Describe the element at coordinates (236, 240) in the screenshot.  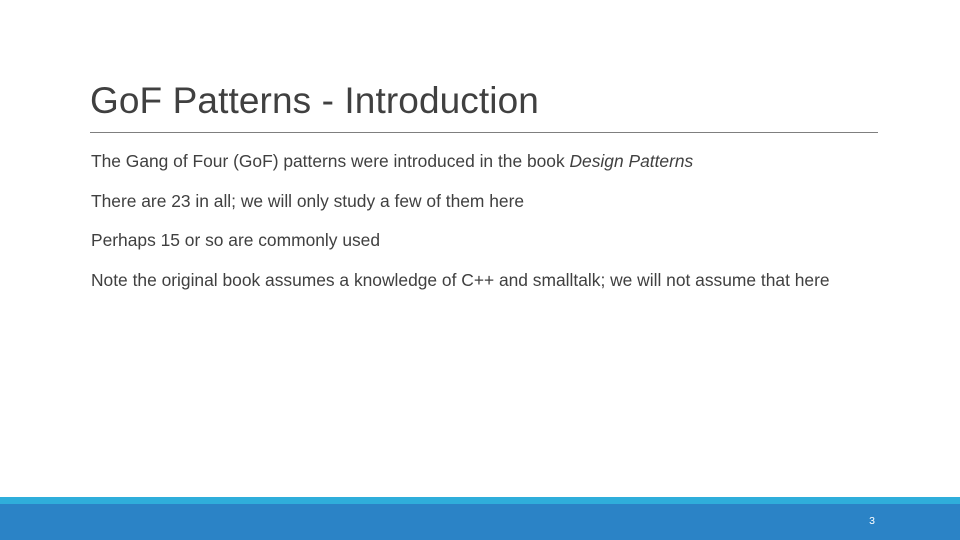
I see `body-paragraph-3: Perhaps 15 or so are commonly used` at that location.